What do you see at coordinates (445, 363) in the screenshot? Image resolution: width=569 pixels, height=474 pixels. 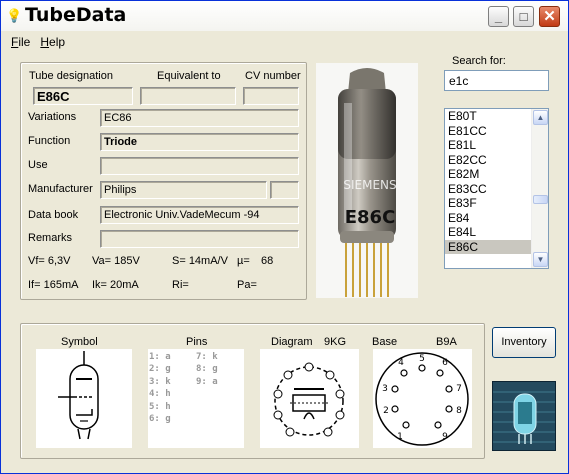 I see `svg-text: 6` at bounding box center [445, 363].